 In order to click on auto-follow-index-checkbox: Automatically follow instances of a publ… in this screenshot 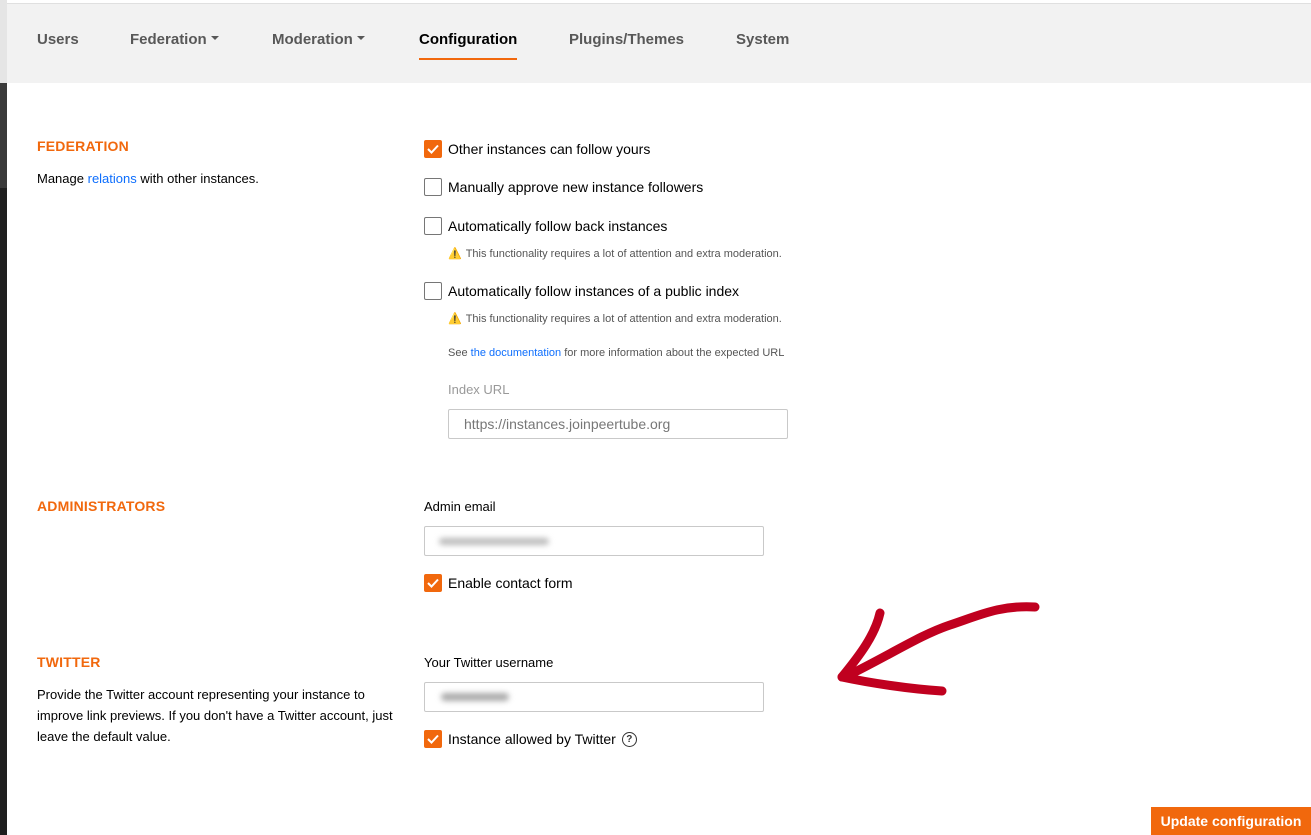, I will do `click(581, 291)`.